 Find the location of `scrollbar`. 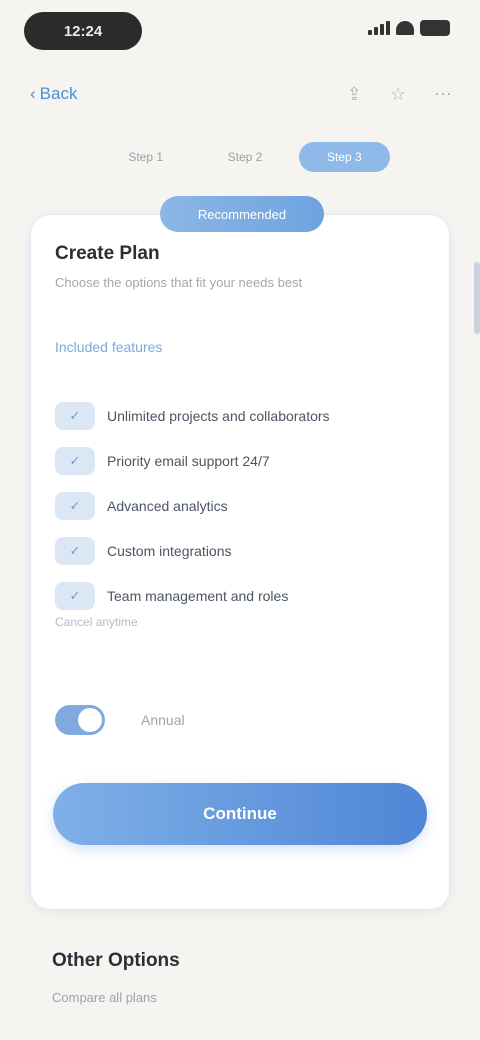

scrollbar is located at coordinates (477, 298).